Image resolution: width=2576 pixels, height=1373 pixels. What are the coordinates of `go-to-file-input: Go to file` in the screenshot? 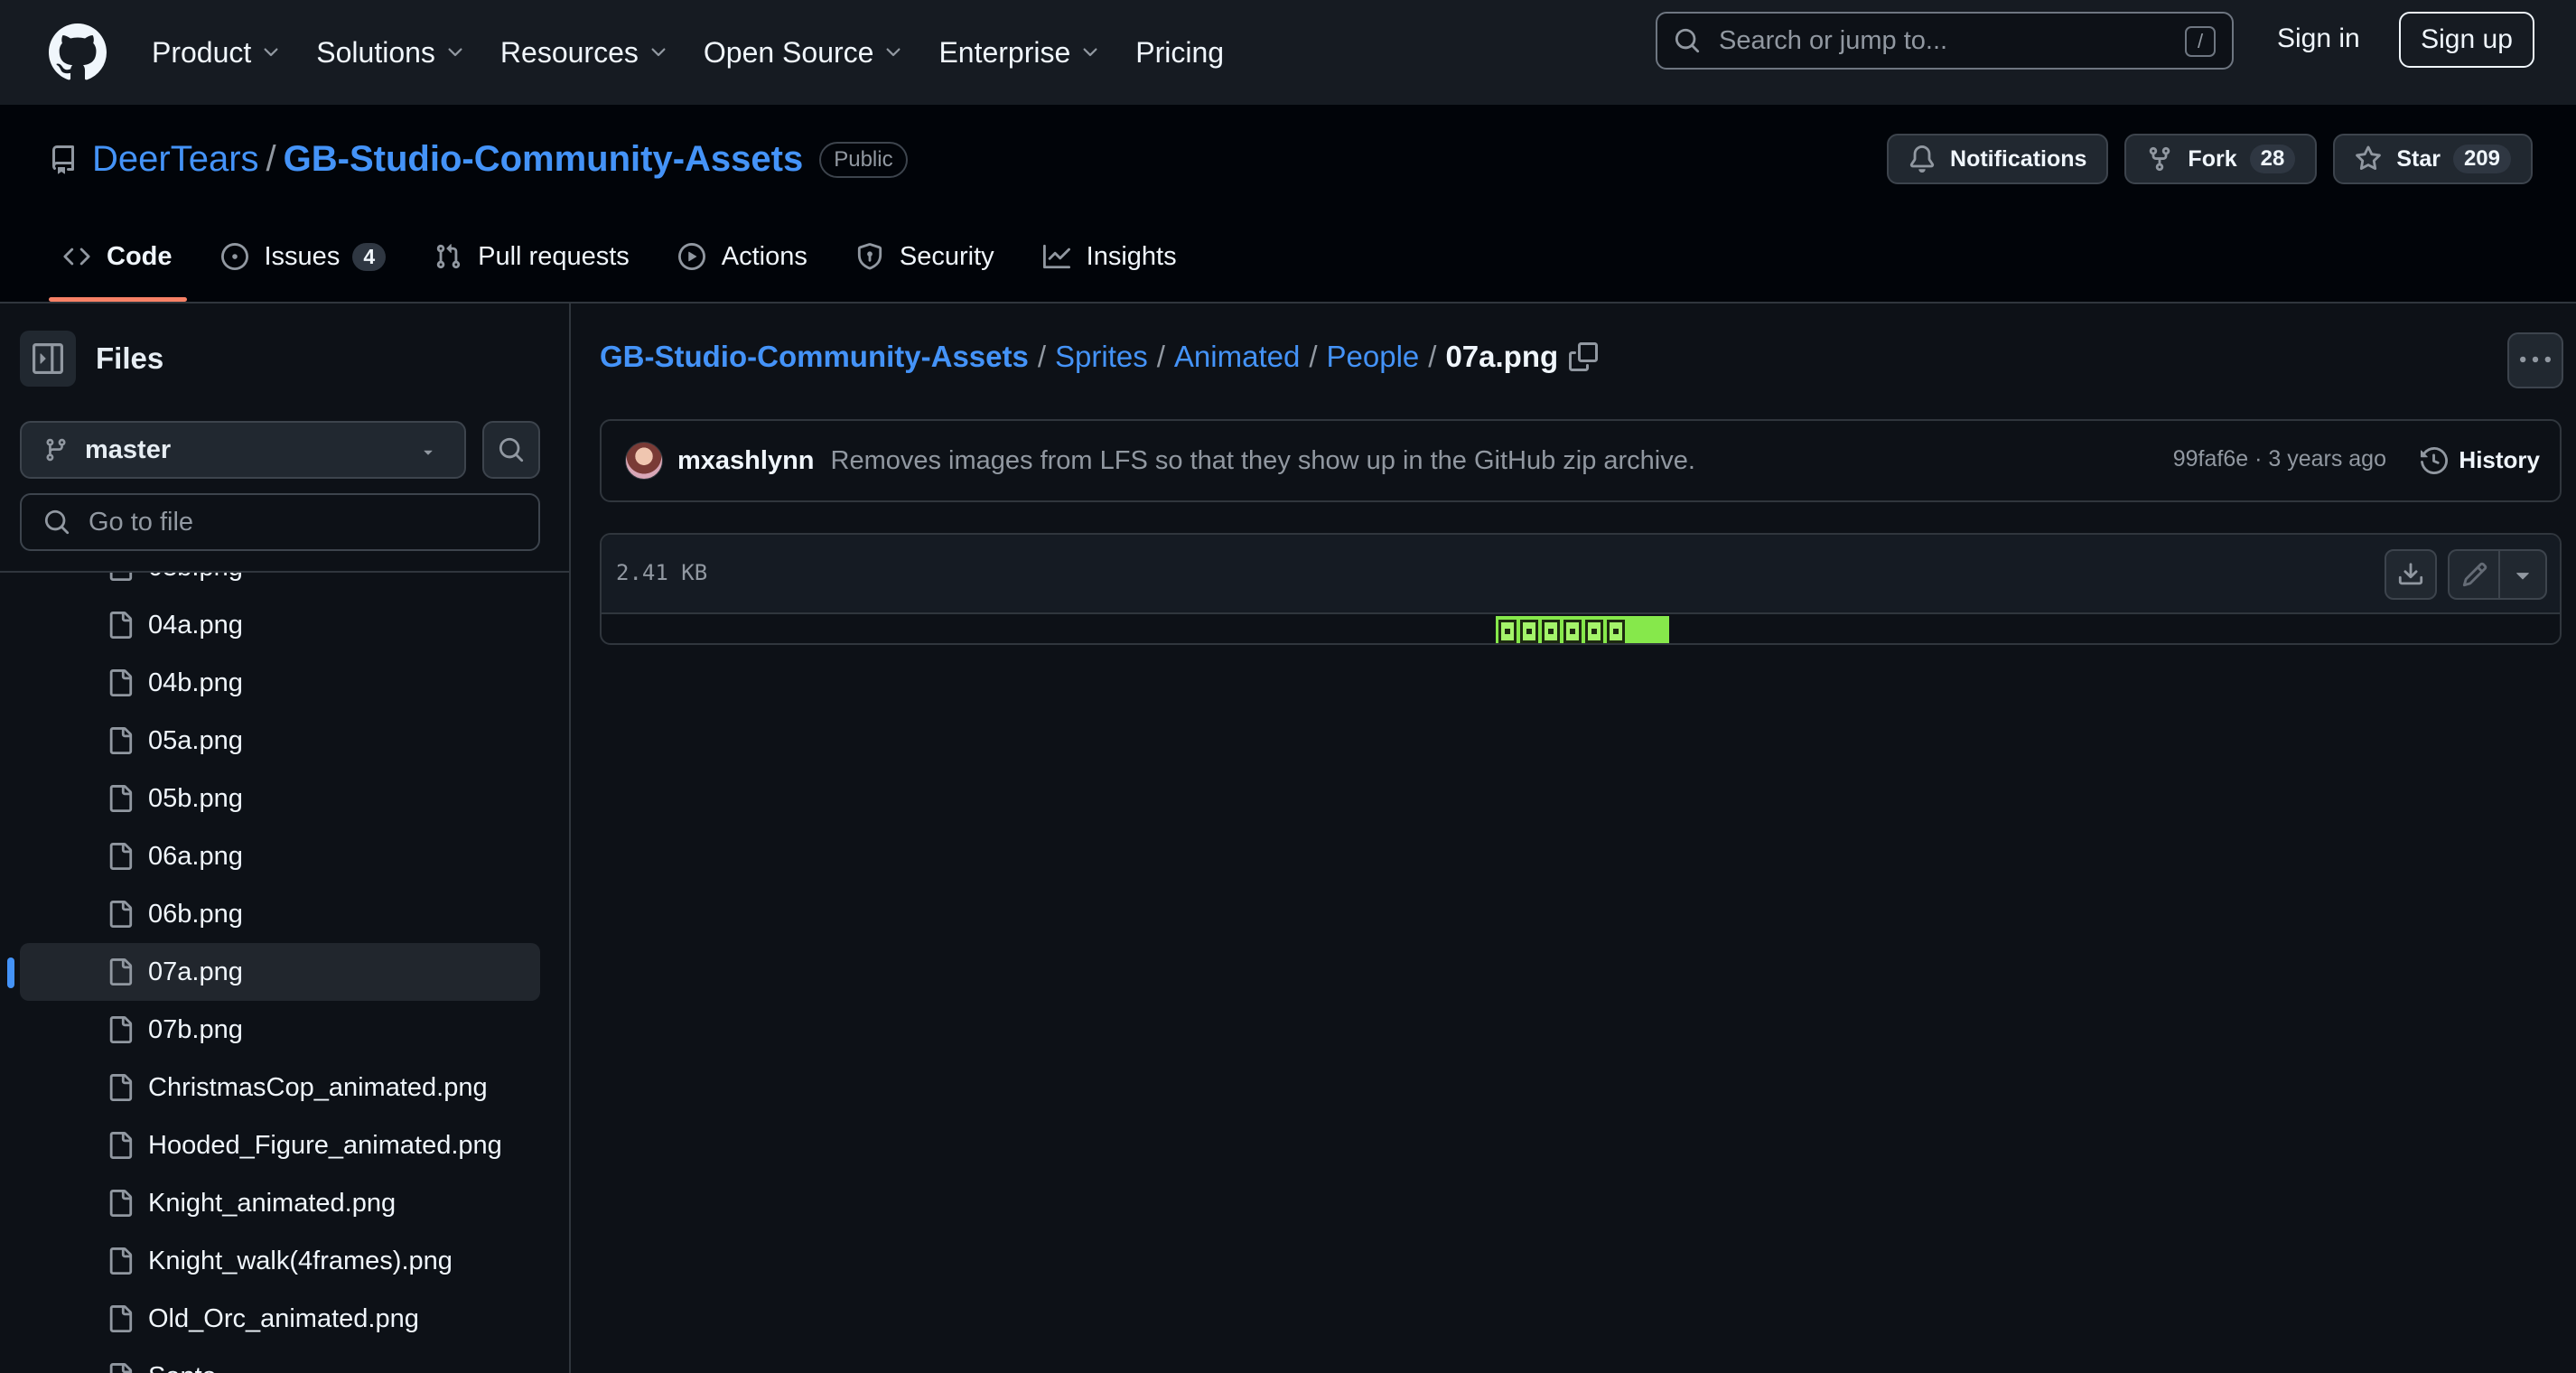 It's located at (280, 522).